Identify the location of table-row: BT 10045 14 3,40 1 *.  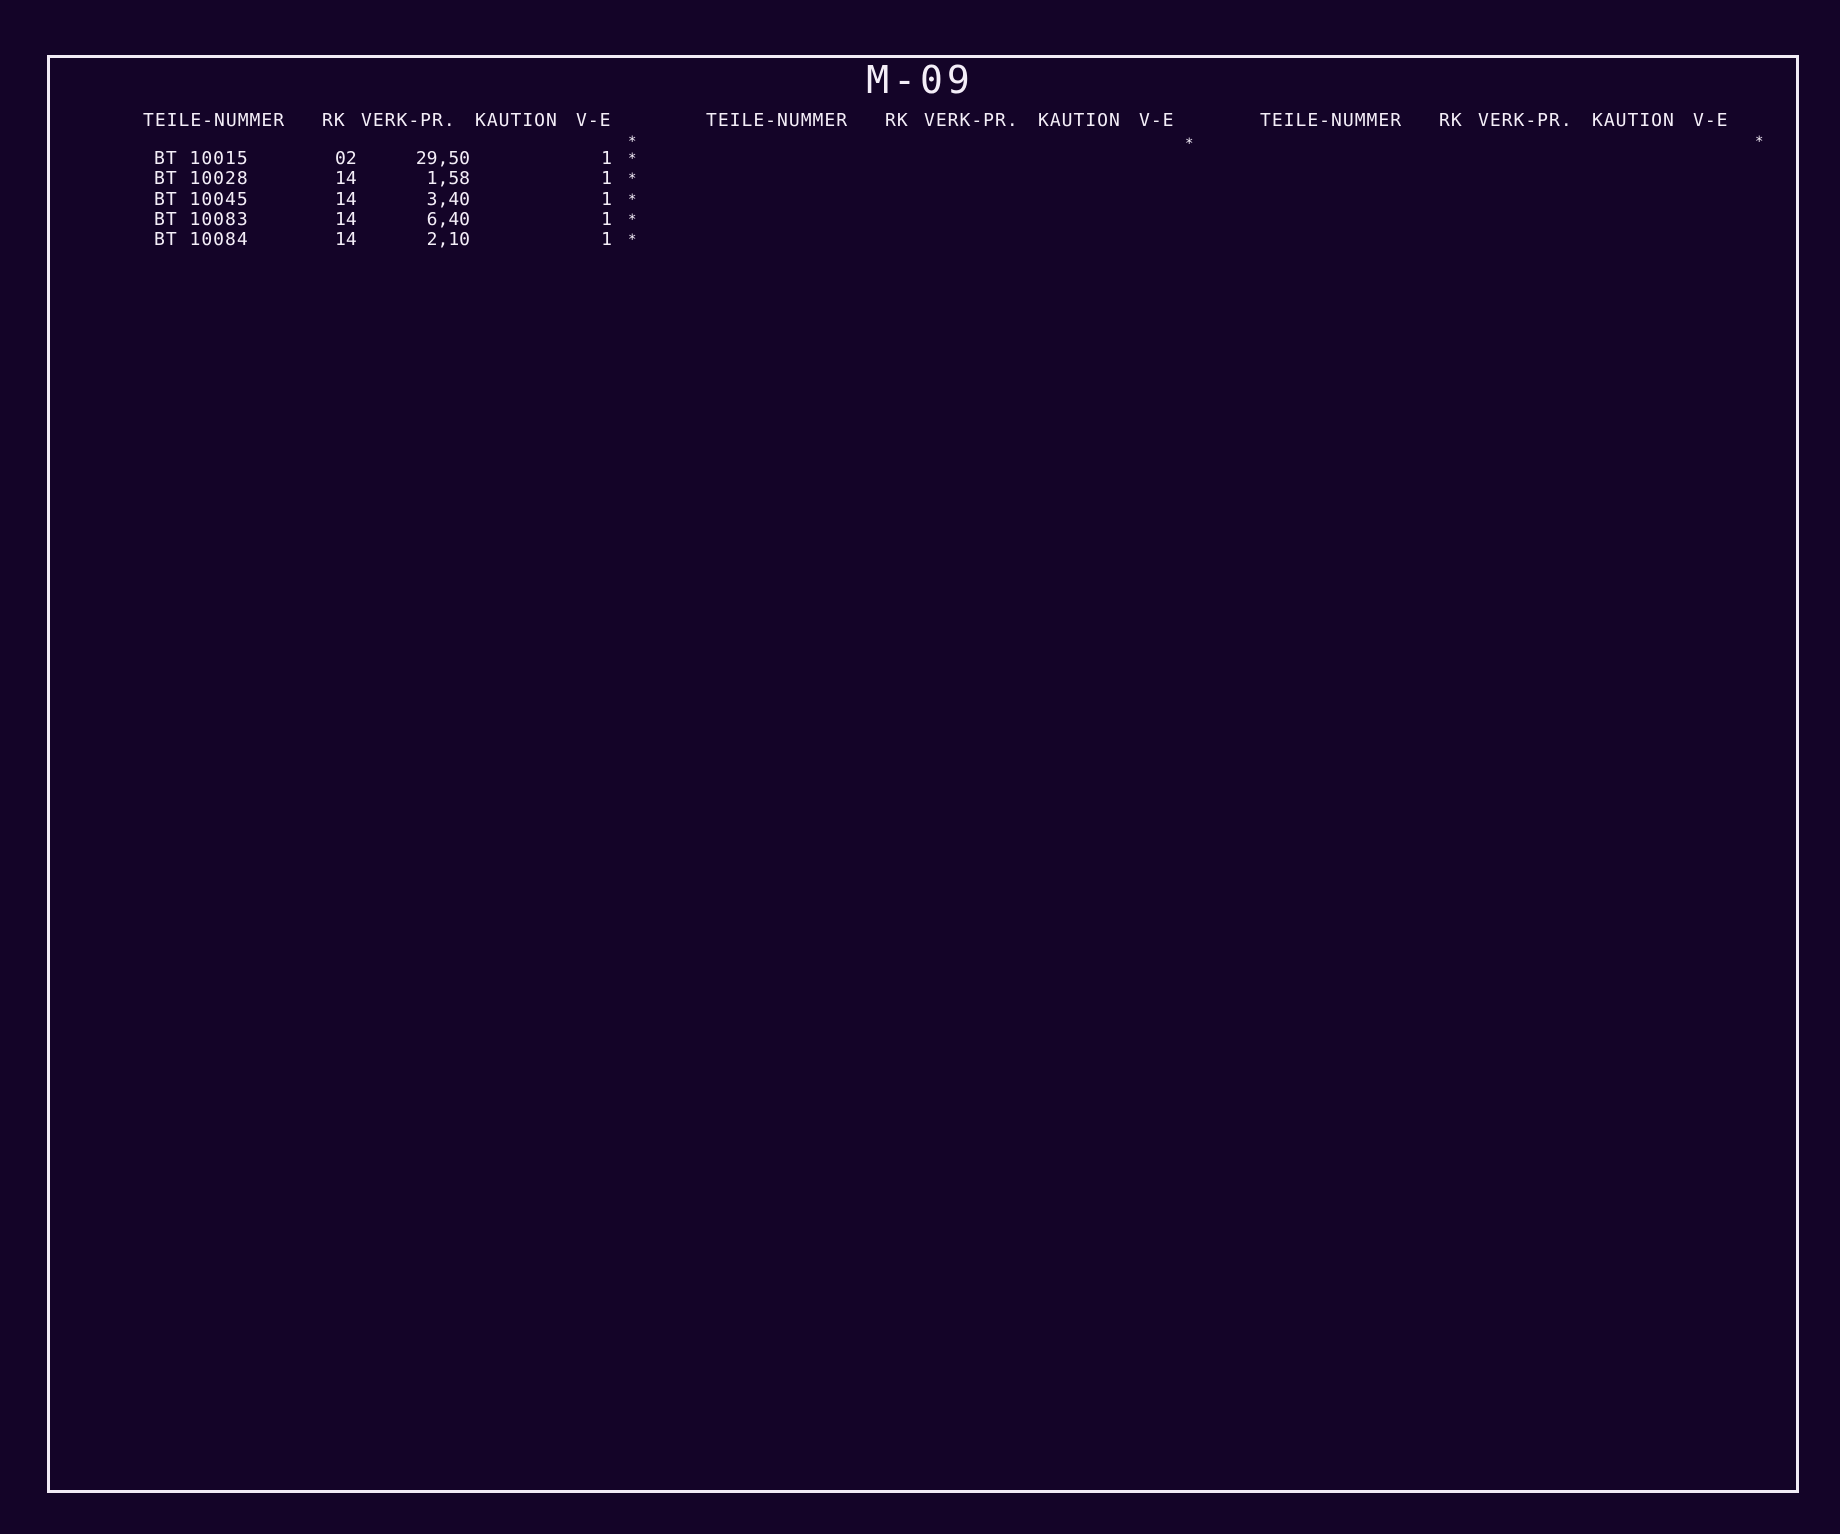
(410, 199).